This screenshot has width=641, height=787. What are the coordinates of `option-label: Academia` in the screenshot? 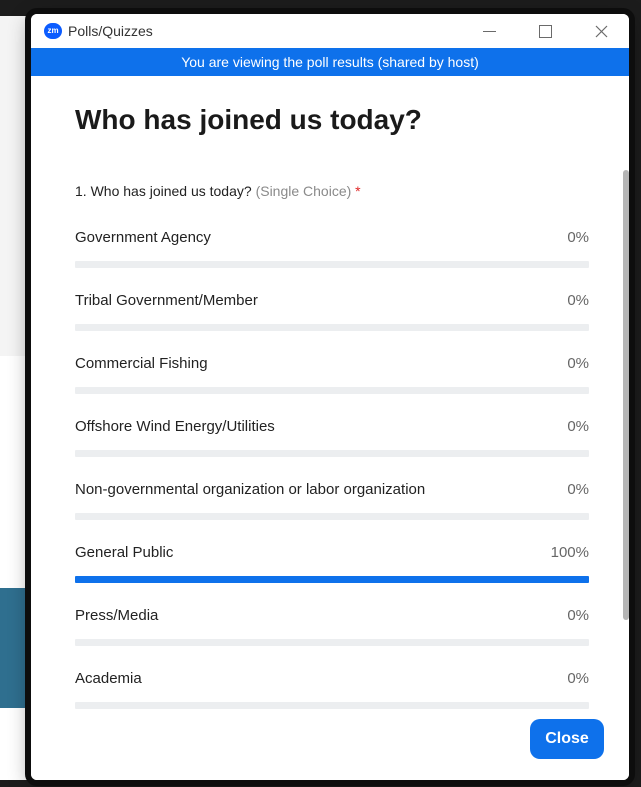 It's located at (108, 678).